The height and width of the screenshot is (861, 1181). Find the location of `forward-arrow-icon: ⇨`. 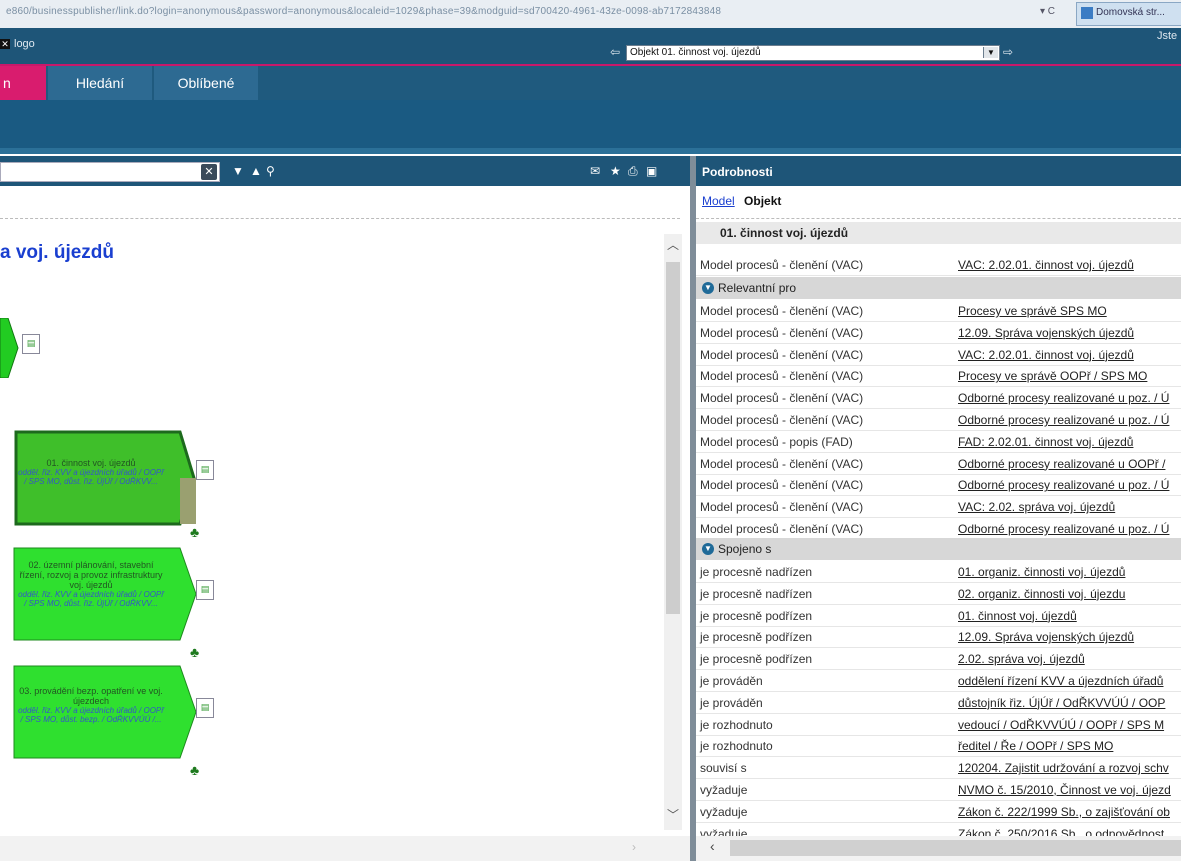

forward-arrow-icon: ⇨ is located at coordinates (1008, 52).